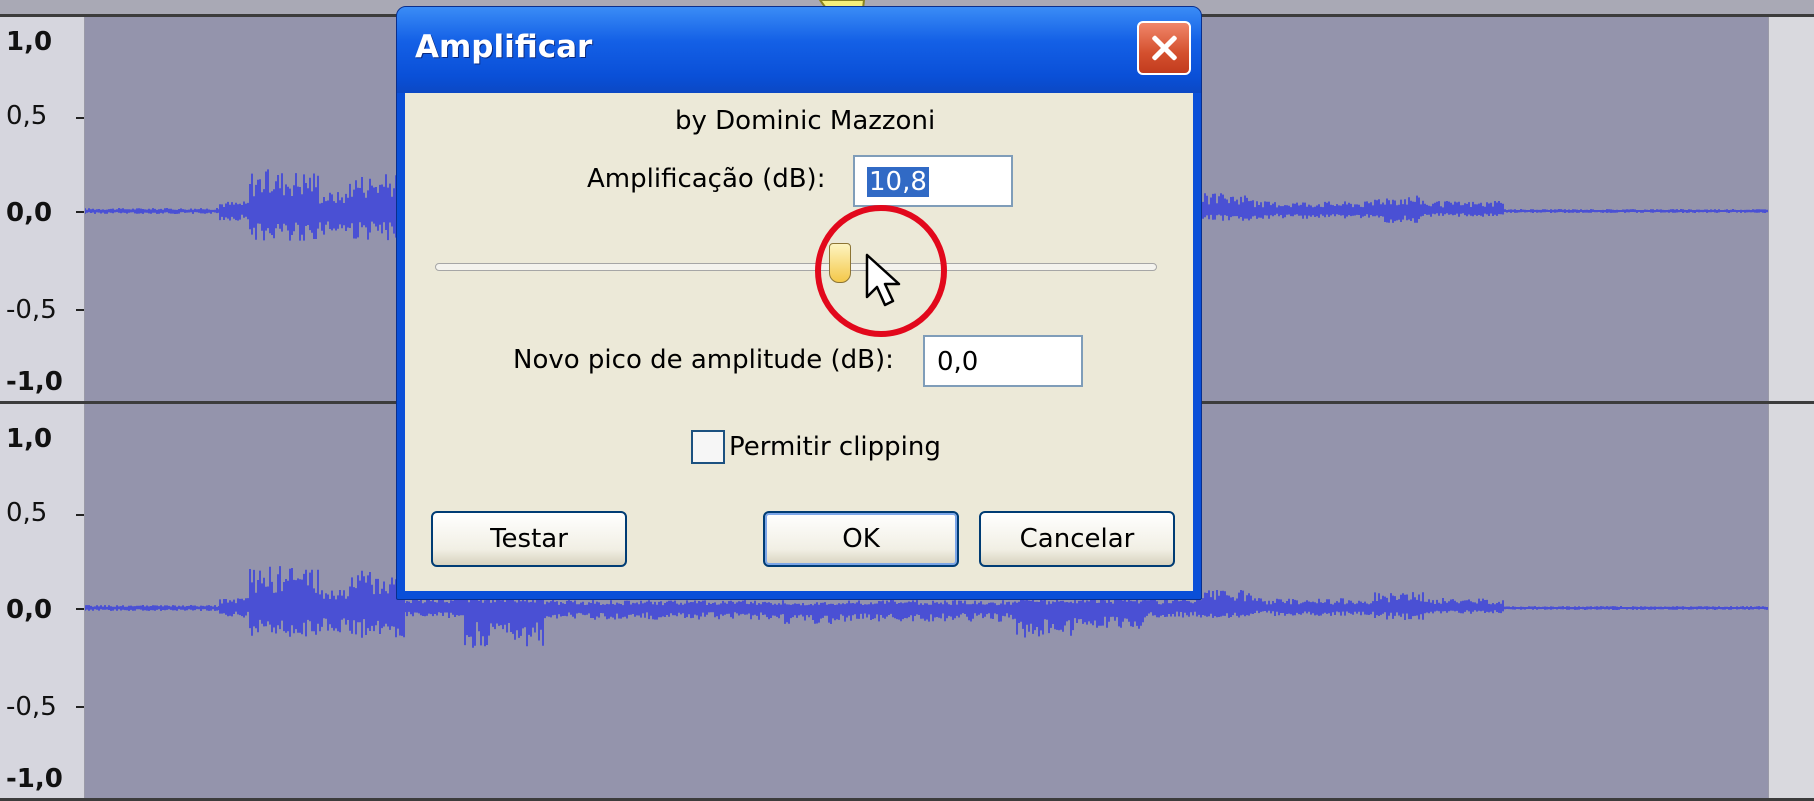  Describe the element at coordinates (799, 50) in the screenshot. I see `dialog-title-bar: Amplificar` at that location.